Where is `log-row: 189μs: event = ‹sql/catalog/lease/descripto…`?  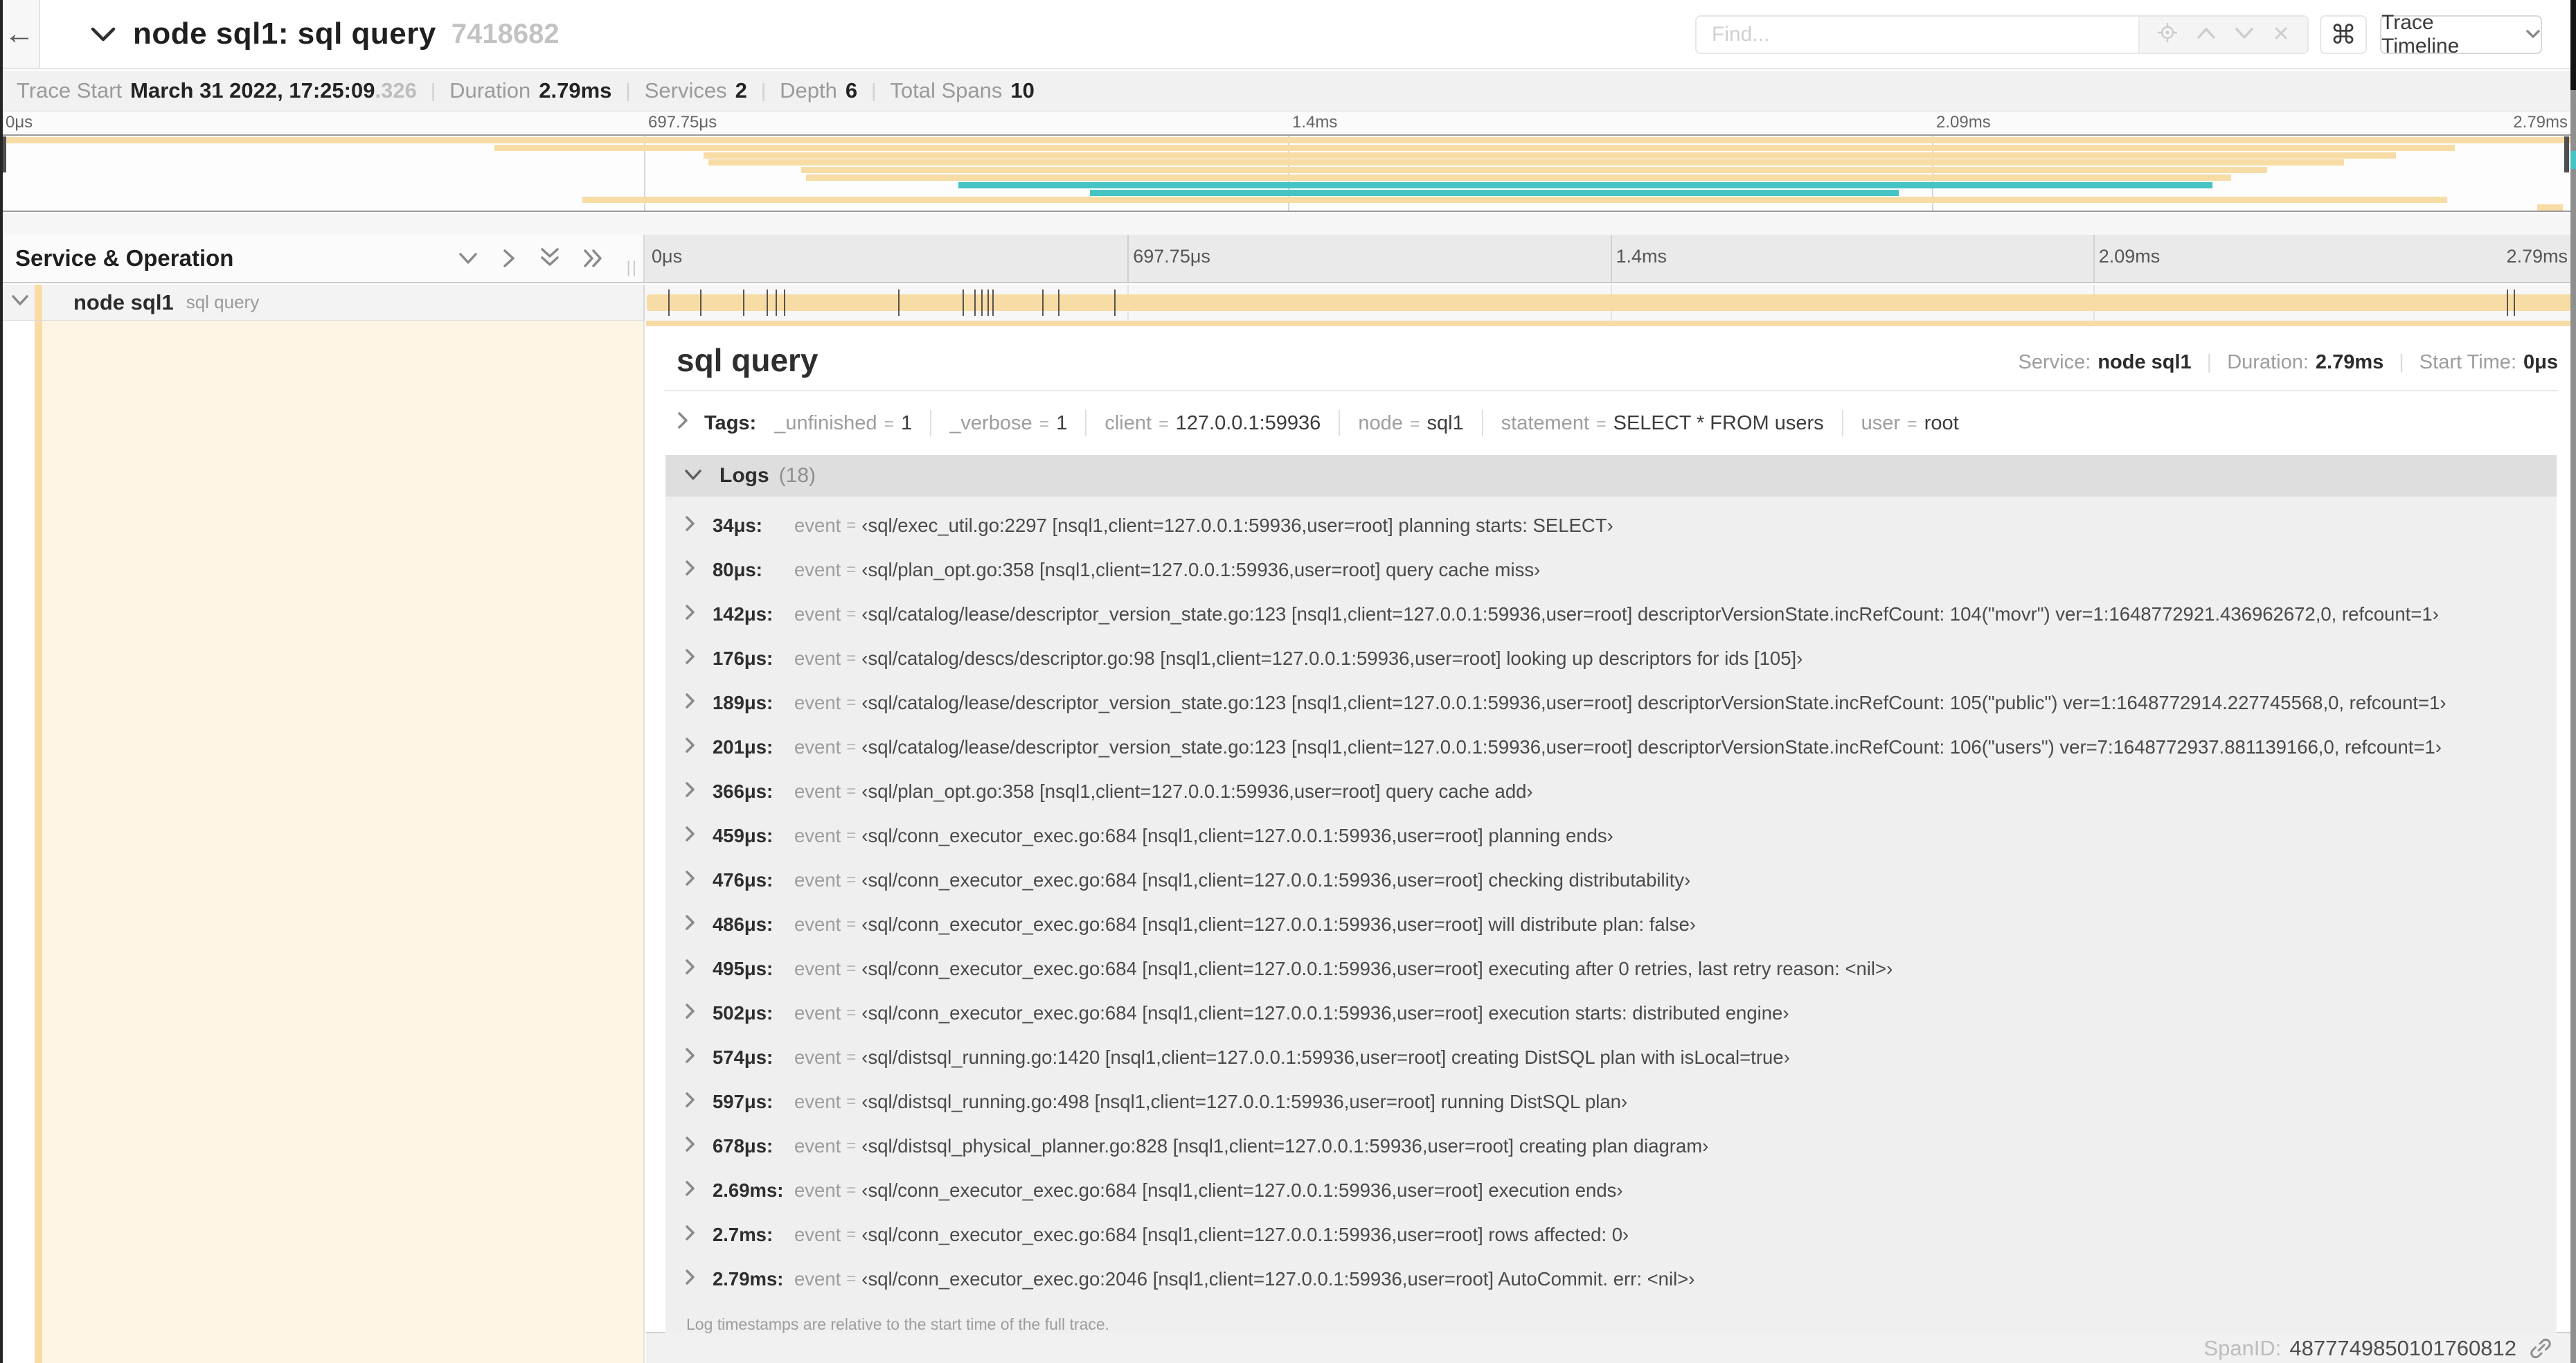 log-row: 189μs: event = ‹sql/catalog/lease/descripto… is located at coordinates (1611, 703).